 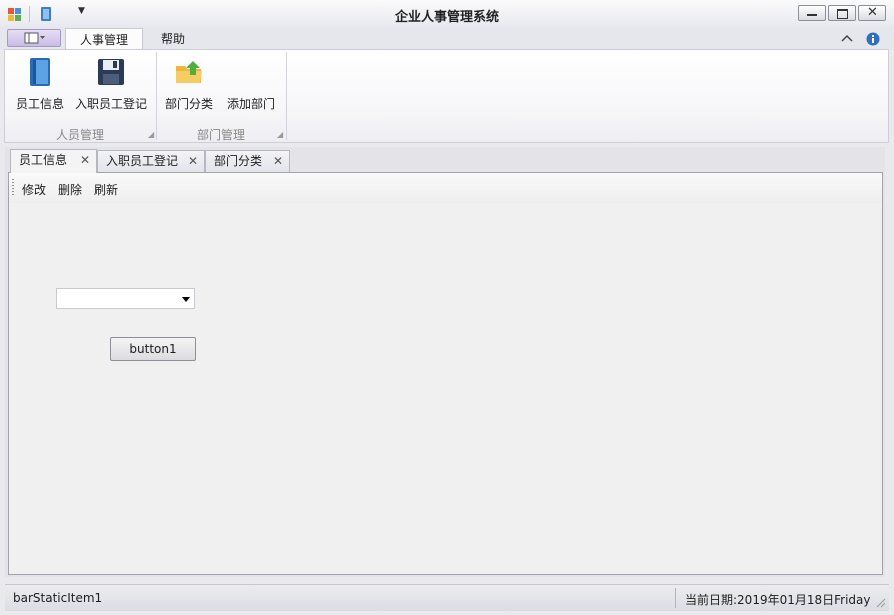 What do you see at coordinates (873, 39) in the screenshot?
I see `info-icon` at bounding box center [873, 39].